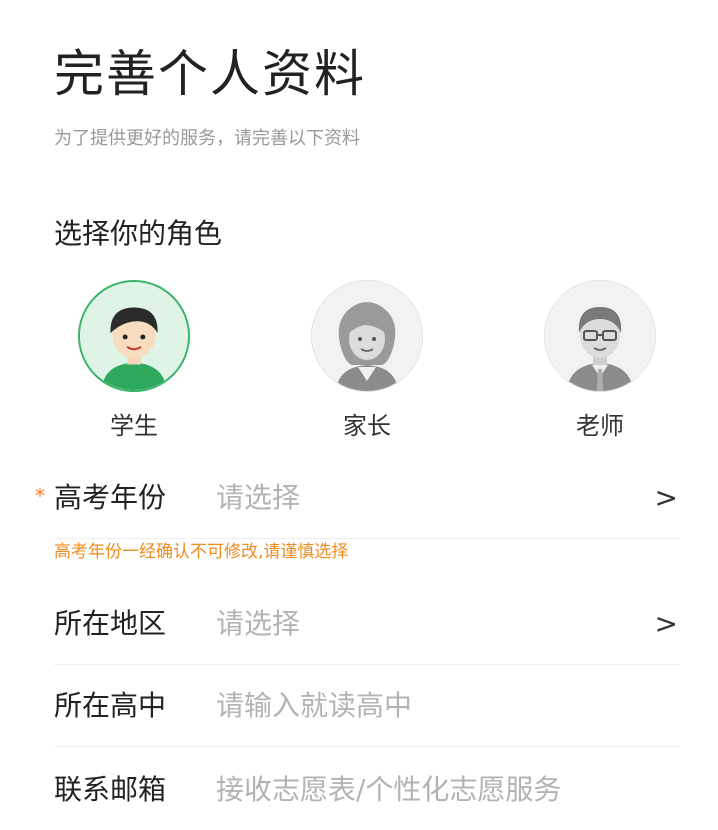 The image size is (718, 830). I want to click on email-label: 联系邮箱, so click(110, 789).